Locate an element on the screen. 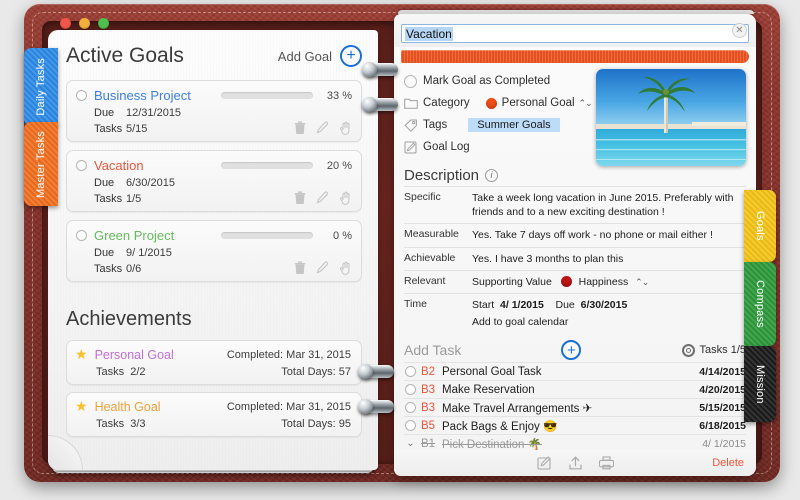 The width and height of the screenshot is (800, 500). description-key: Time is located at coordinates (415, 303).